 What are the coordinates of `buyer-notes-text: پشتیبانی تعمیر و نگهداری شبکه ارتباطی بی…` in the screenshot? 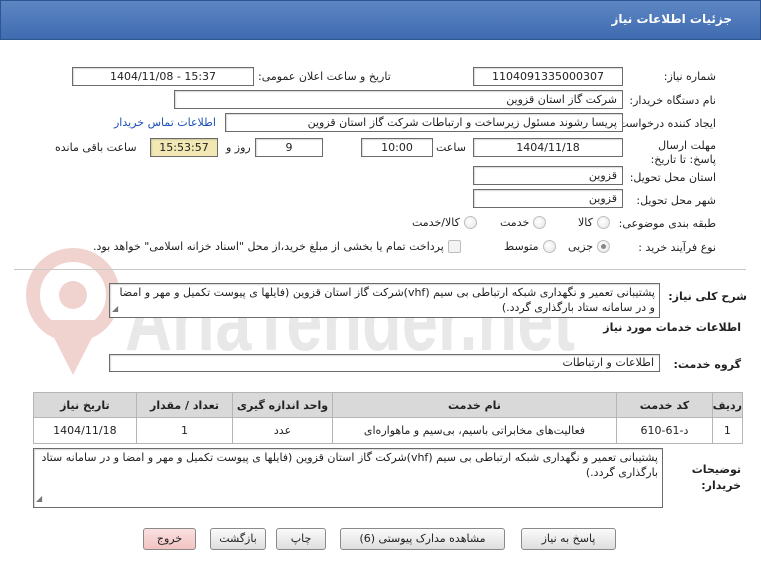 It's located at (349, 465).